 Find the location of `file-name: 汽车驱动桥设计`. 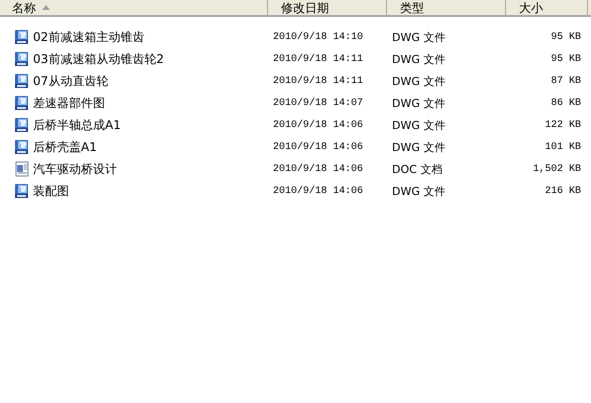

file-name: 汽车驱动桥设计 is located at coordinates (75, 169).